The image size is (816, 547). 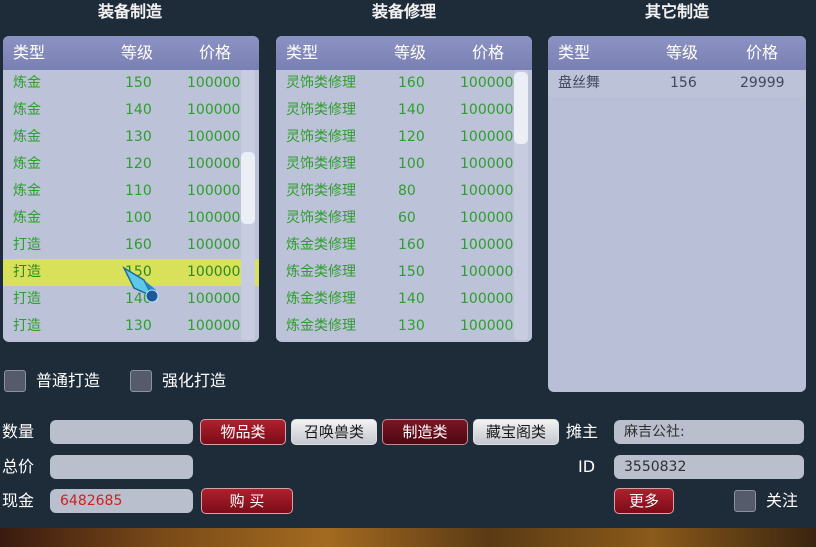 What do you see at coordinates (138, 191) in the screenshot?
I see `row-level: 110` at bounding box center [138, 191].